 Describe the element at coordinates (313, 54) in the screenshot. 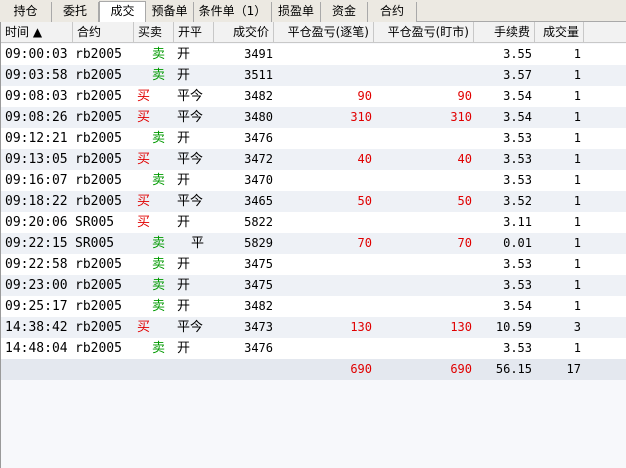

I see `table-row: 09:00:03 rb2005 卖开 3491 3.55 1` at that location.